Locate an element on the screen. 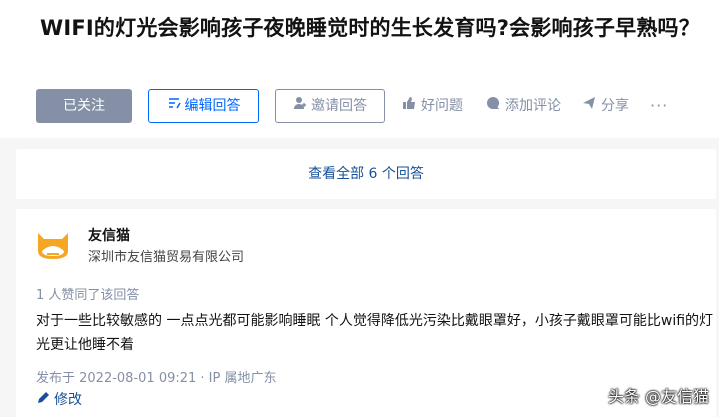  edit-button: 修改 is located at coordinates (59, 399).